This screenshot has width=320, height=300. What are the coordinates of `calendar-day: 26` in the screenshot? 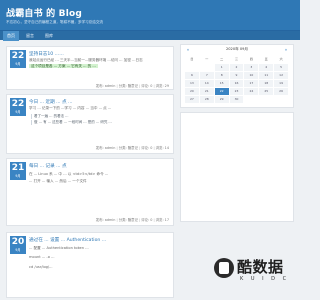 It's located at (281, 91).